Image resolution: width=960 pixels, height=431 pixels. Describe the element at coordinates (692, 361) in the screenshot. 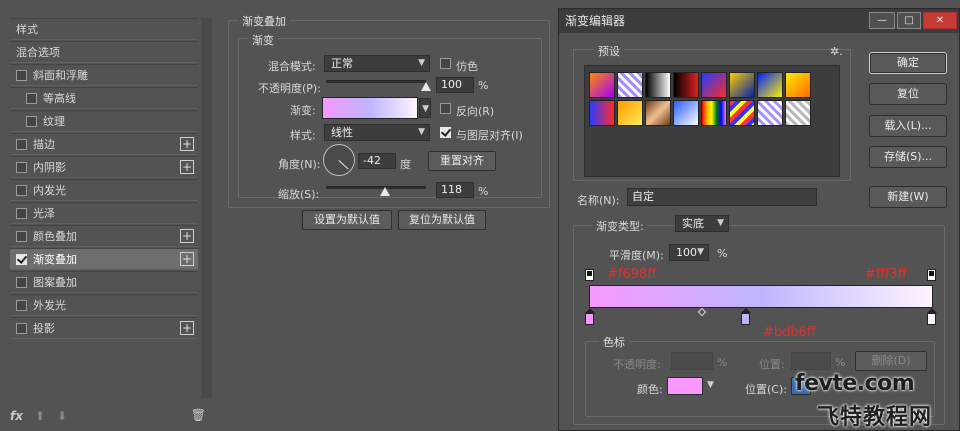

I see `stop-opacity-input` at that location.